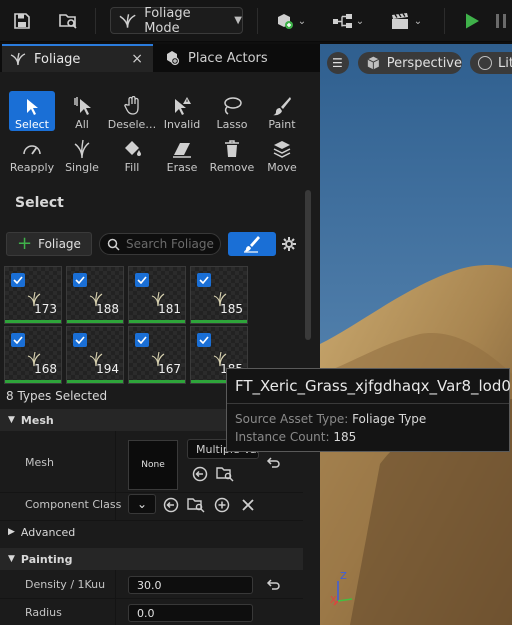  I want to click on chevron-down-icon: ⌄, so click(142, 504).